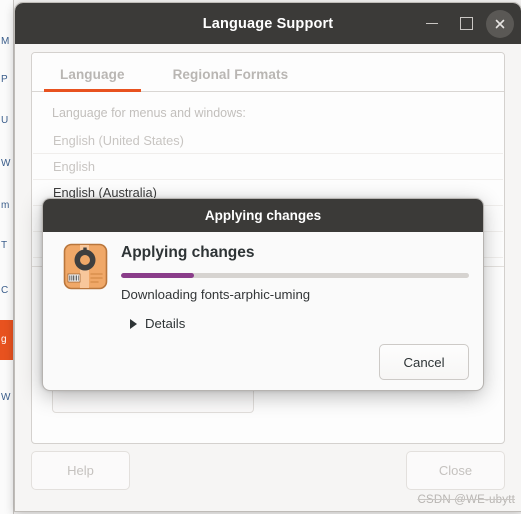 The height and width of the screenshot is (514, 521). Describe the element at coordinates (188, 252) in the screenshot. I see `dialog-heading: Applying changes` at that location.